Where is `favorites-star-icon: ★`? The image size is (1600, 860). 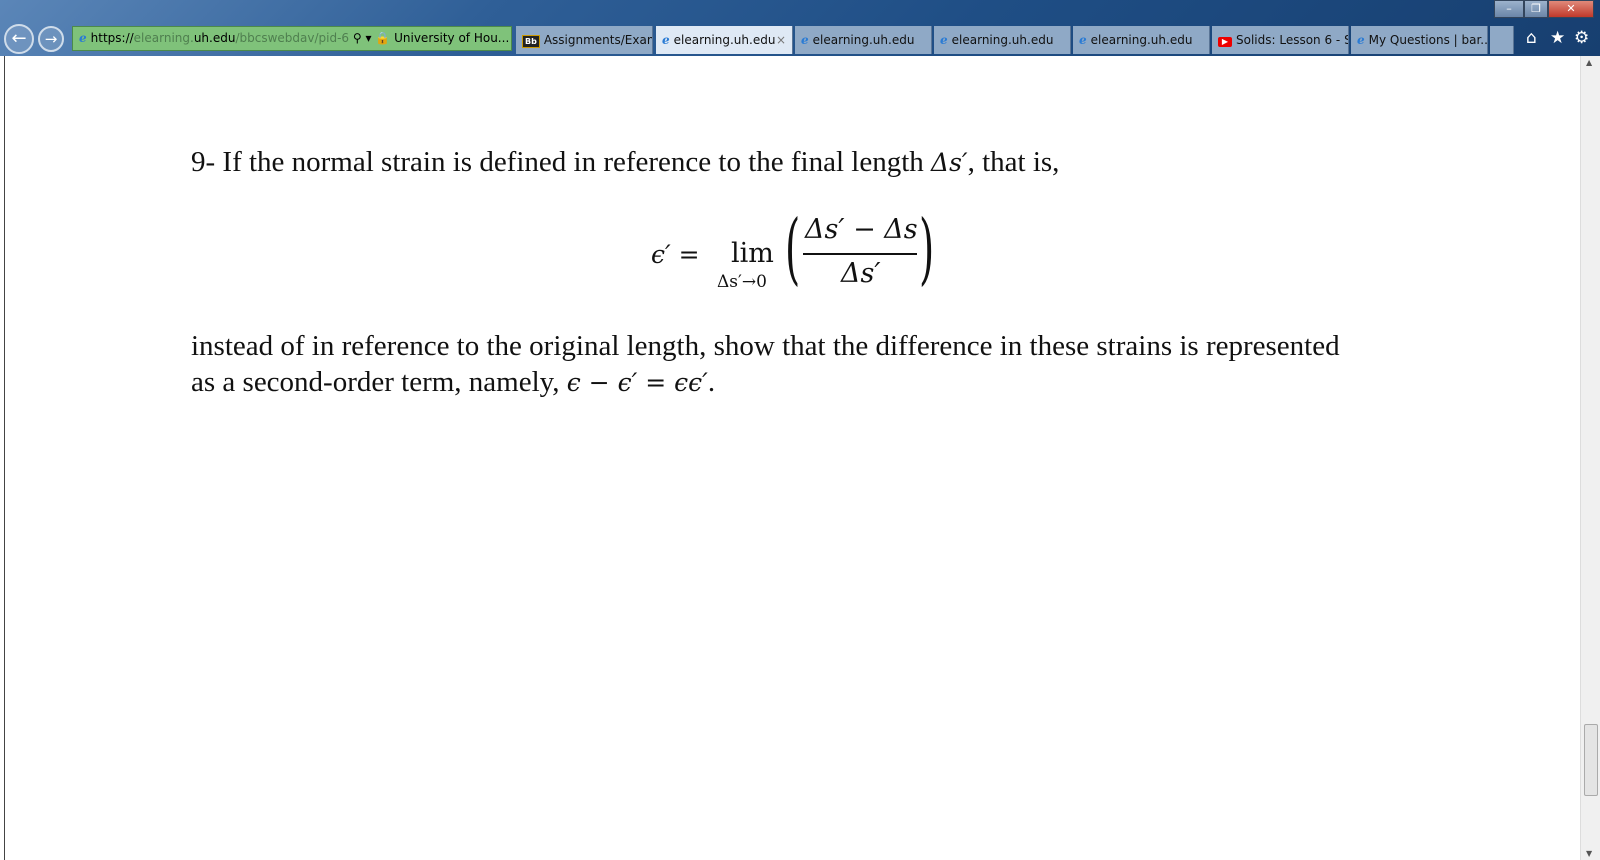 favorites-star-icon: ★ is located at coordinates (1557, 38).